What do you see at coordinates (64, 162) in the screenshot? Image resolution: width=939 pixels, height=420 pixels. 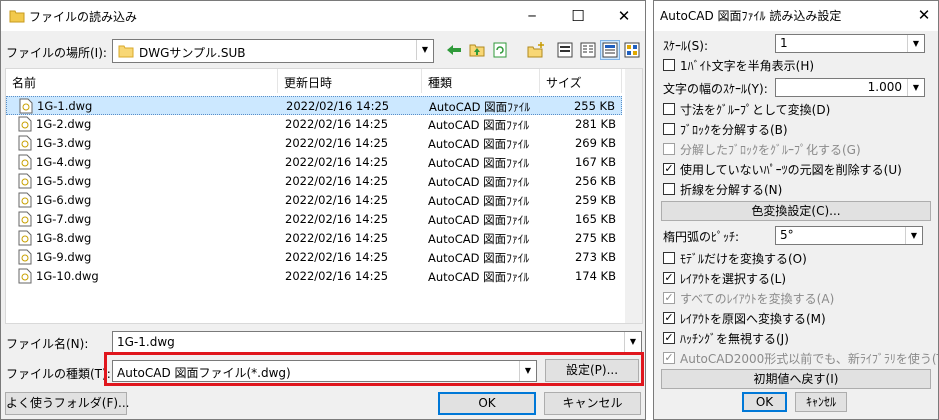 I see `file-name: 1G-4.dwg` at bounding box center [64, 162].